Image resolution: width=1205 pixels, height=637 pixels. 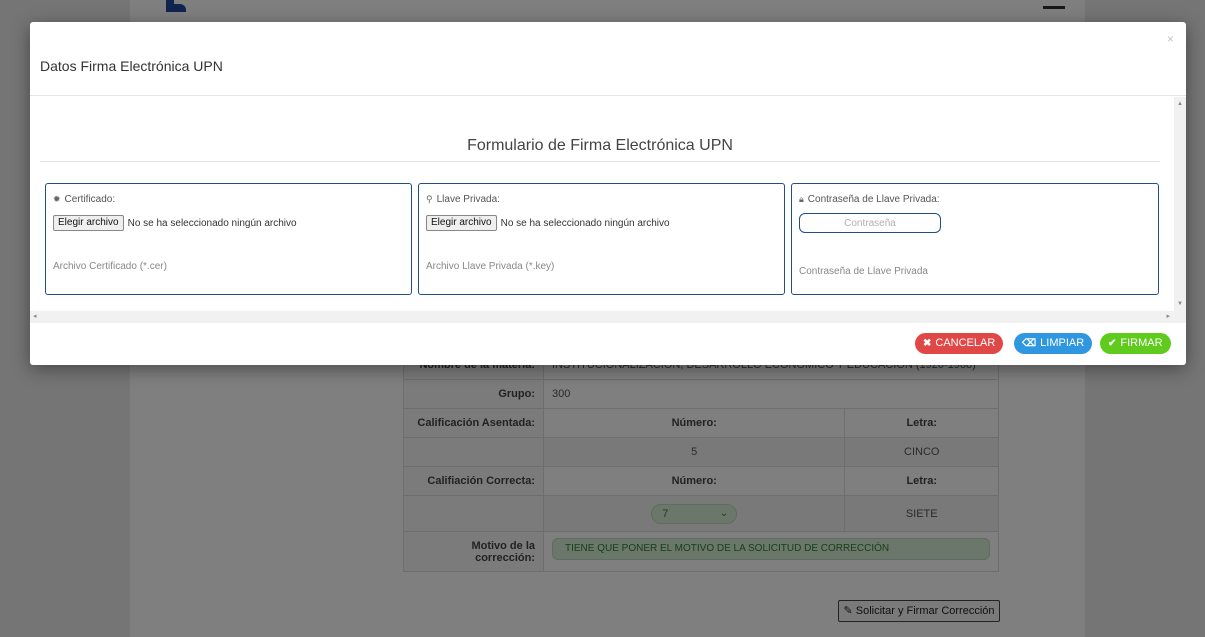 What do you see at coordinates (90, 199) in the screenshot?
I see `certificado-label: Certificado:` at bounding box center [90, 199].